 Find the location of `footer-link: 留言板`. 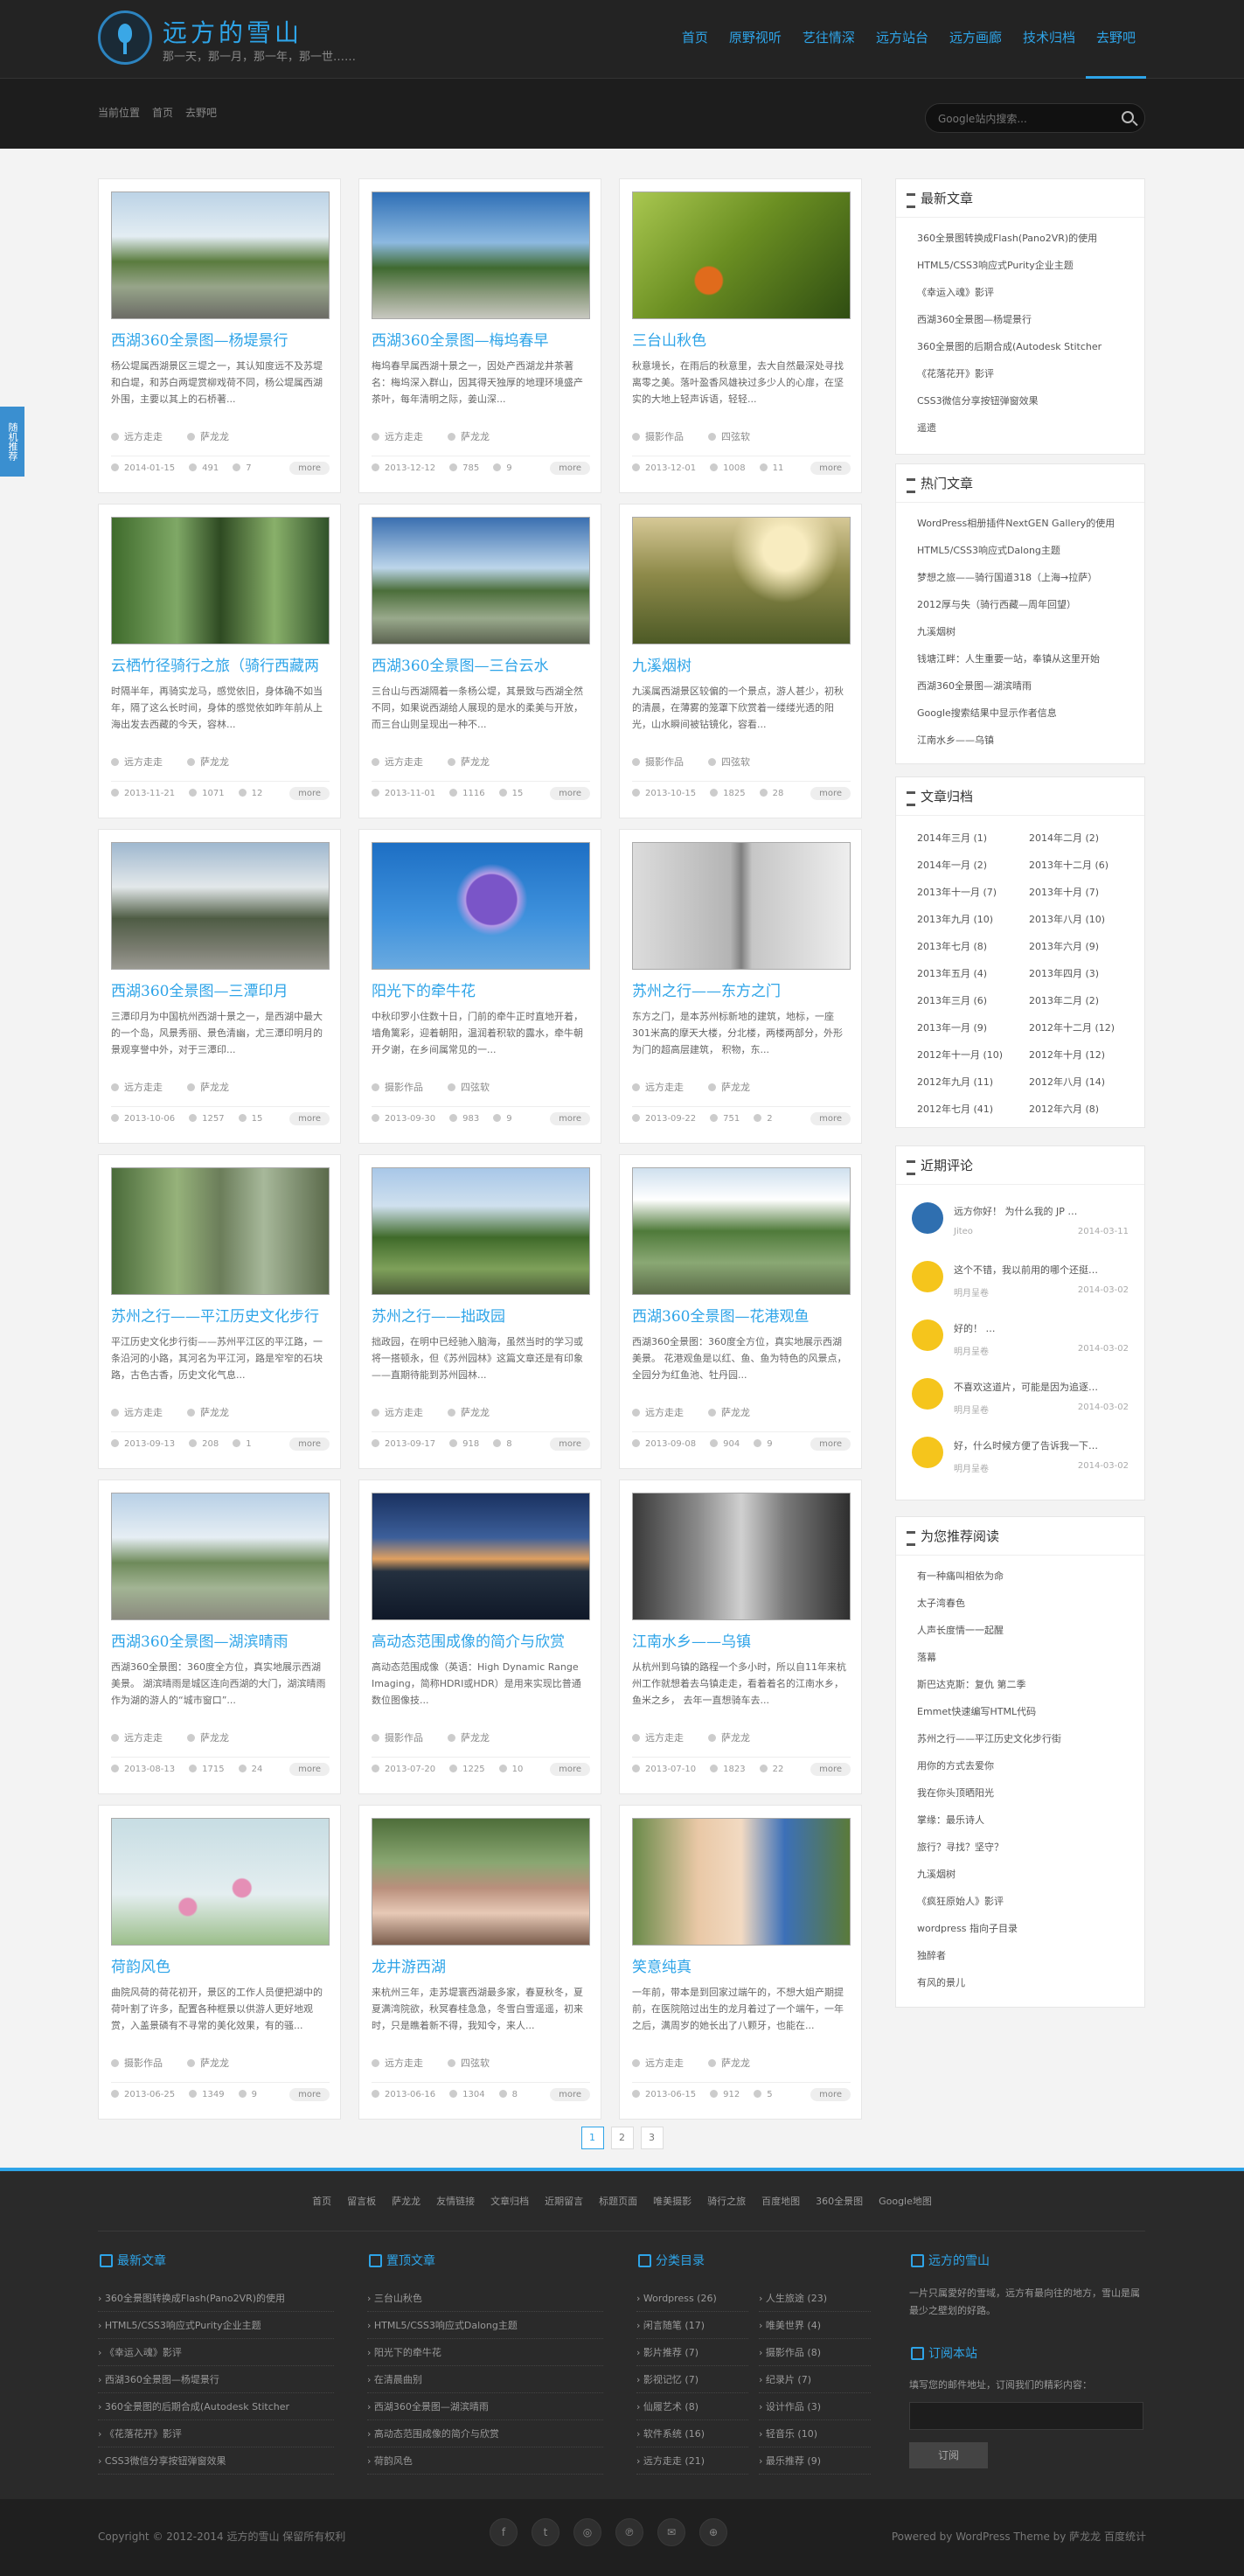

footer-link: 留言板 is located at coordinates (361, 2201).